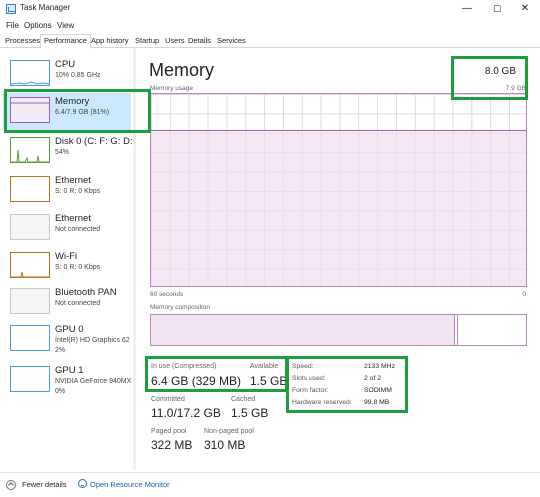 The image size is (540, 497). What do you see at coordinates (184, 366) in the screenshot?
I see `in-use-label: In use (Compressed)` at bounding box center [184, 366].